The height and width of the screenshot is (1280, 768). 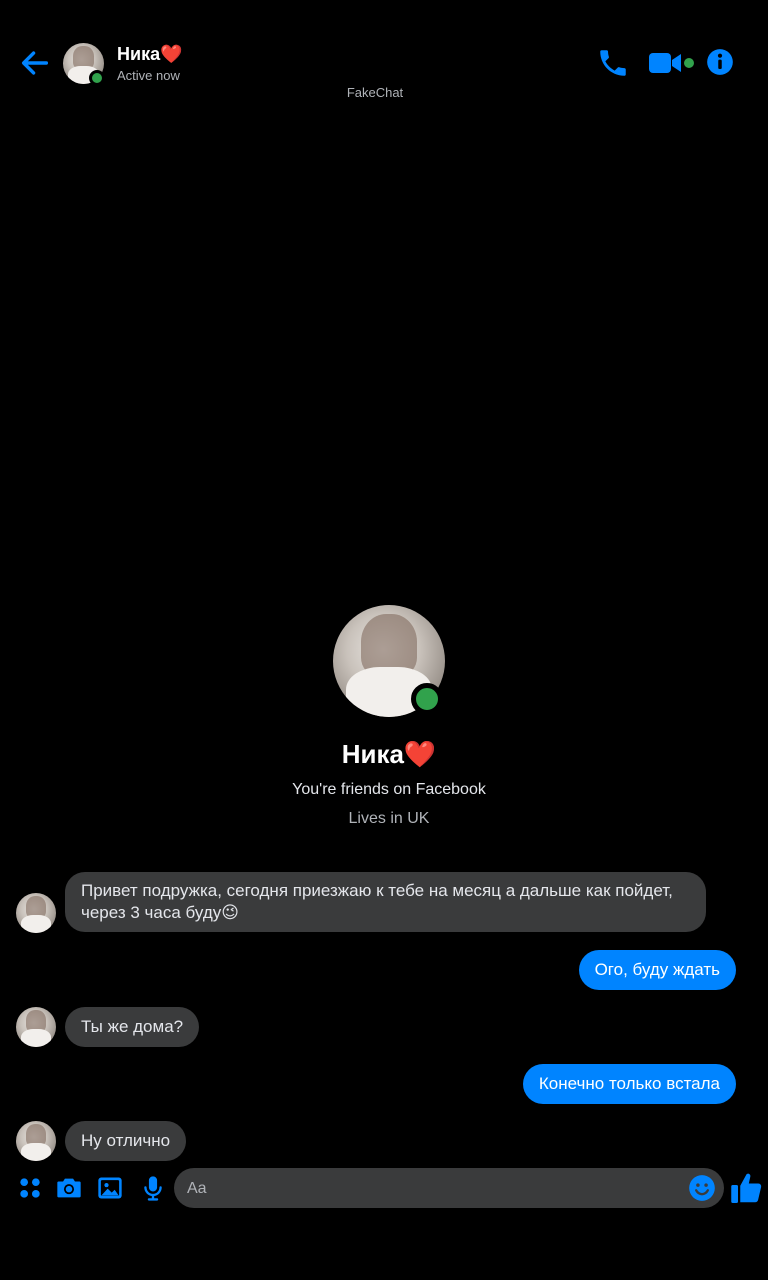 I want to click on info-icon, so click(x=720, y=62).